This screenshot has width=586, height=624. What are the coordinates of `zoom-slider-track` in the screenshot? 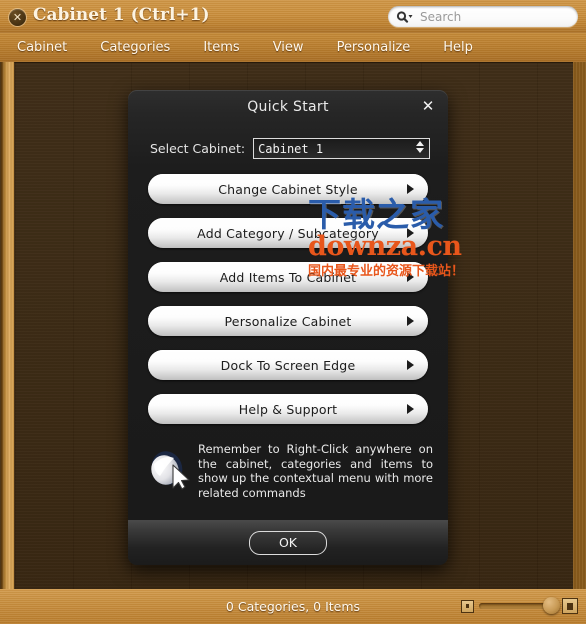 It's located at (519, 605).